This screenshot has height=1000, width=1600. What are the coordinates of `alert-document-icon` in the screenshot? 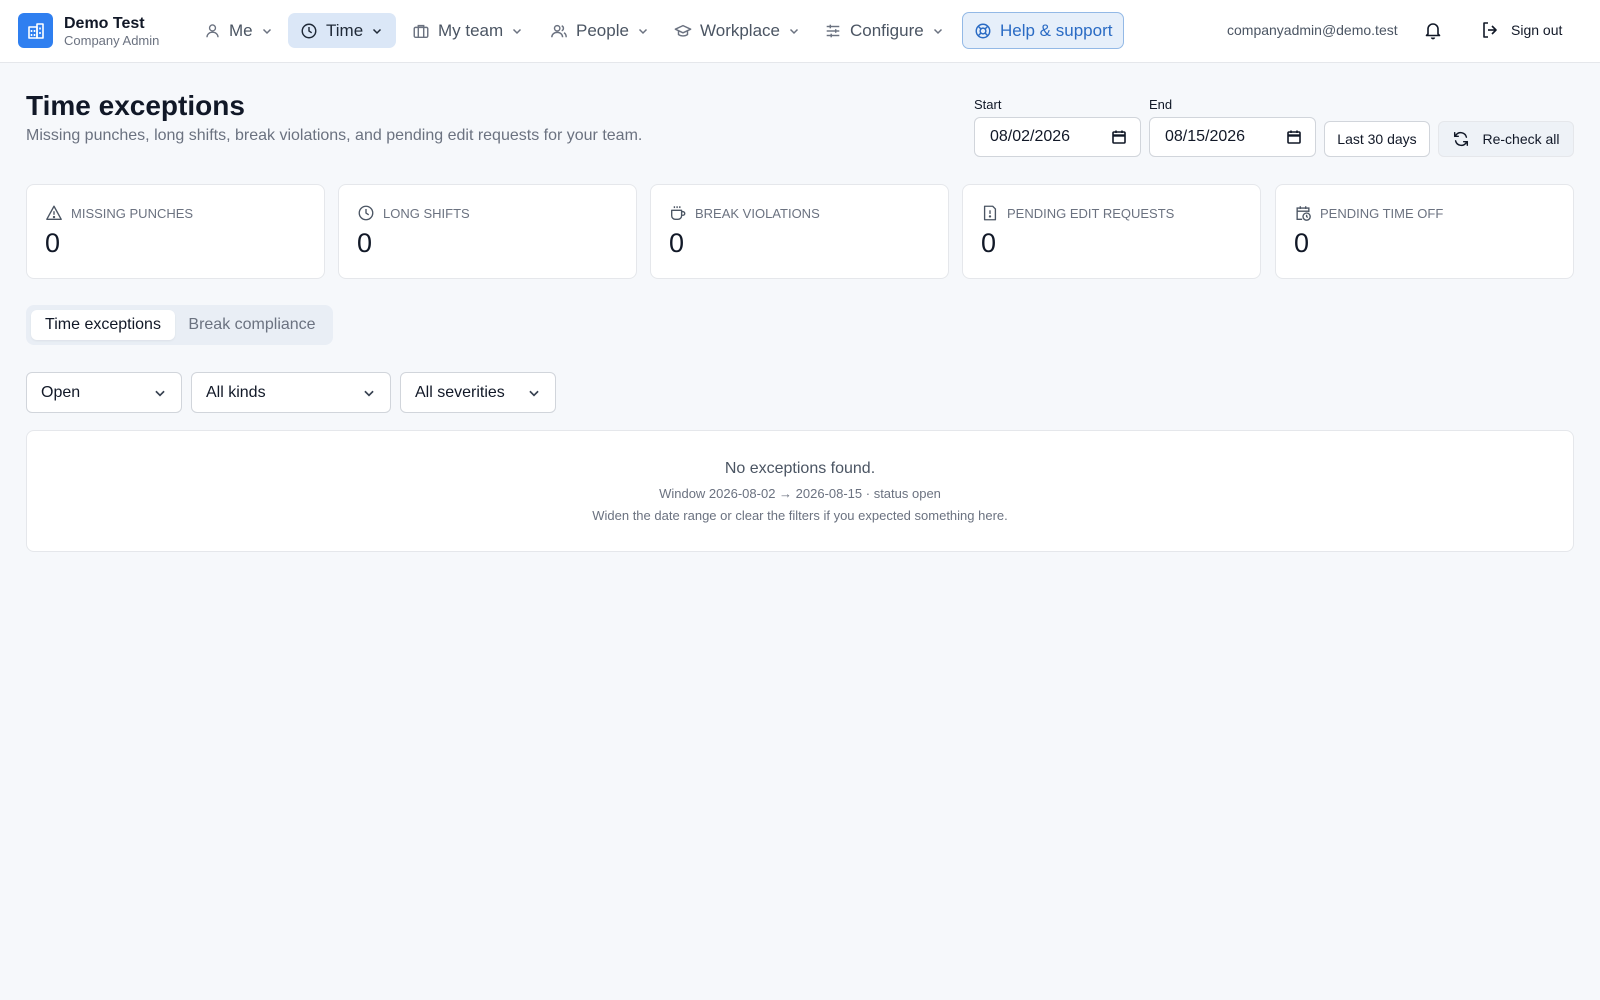 It's located at (990, 213).